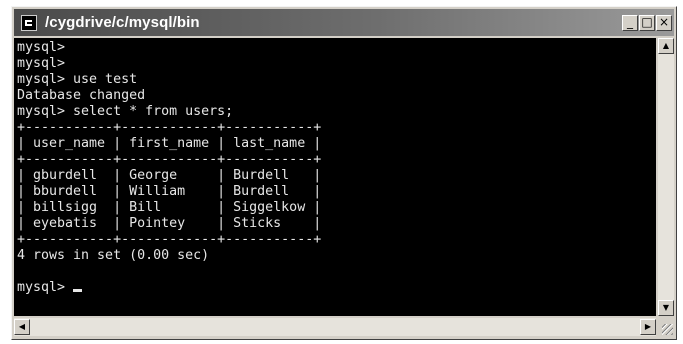  I want to click on terminal-line: | eyebatis | Pointey | Sticks |, so click(169, 223).